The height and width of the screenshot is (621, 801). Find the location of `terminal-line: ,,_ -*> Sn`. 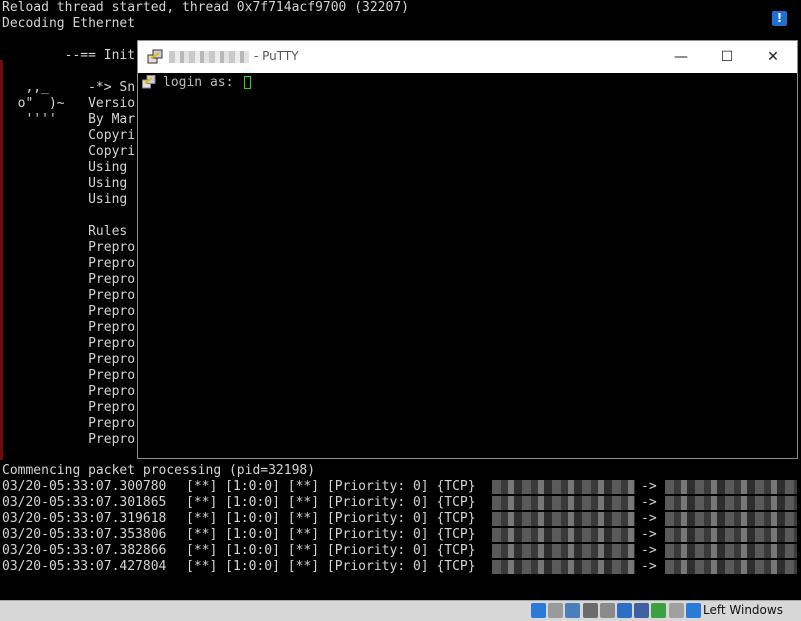

terminal-line: ,,_ -*> Sn is located at coordinates (69, 87).